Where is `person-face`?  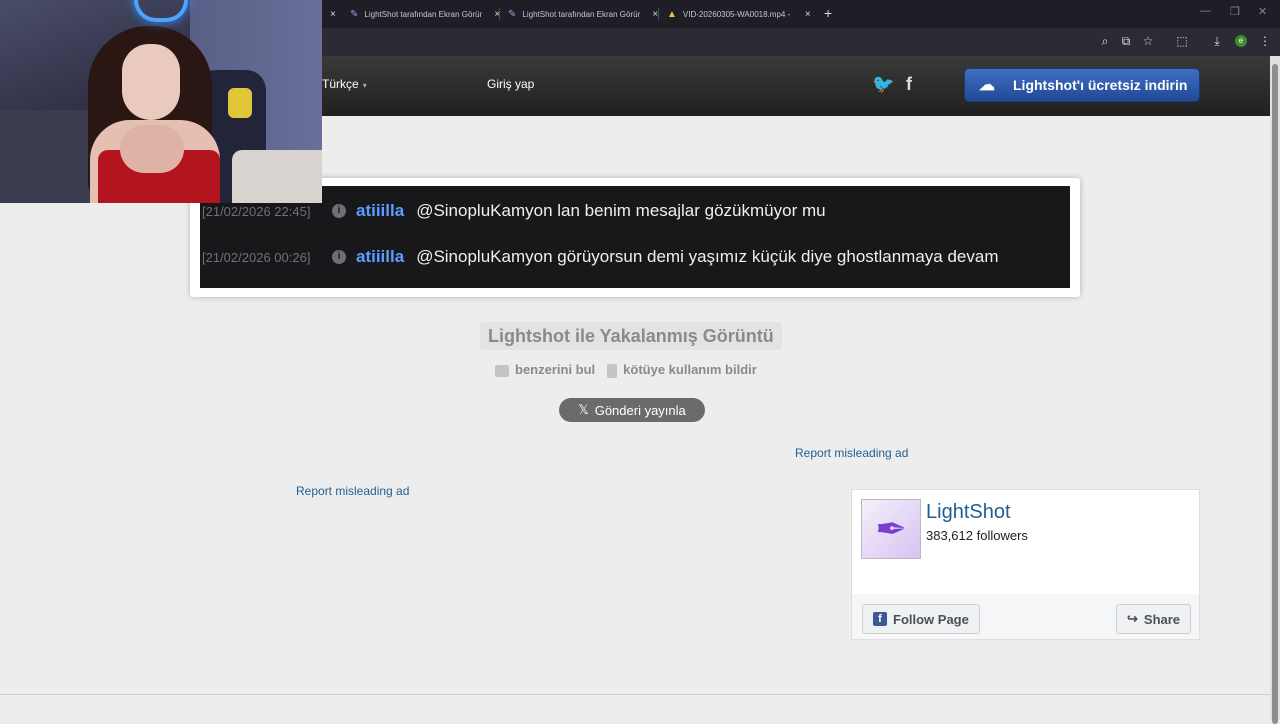
person-face is located at coordinates (151, 82).